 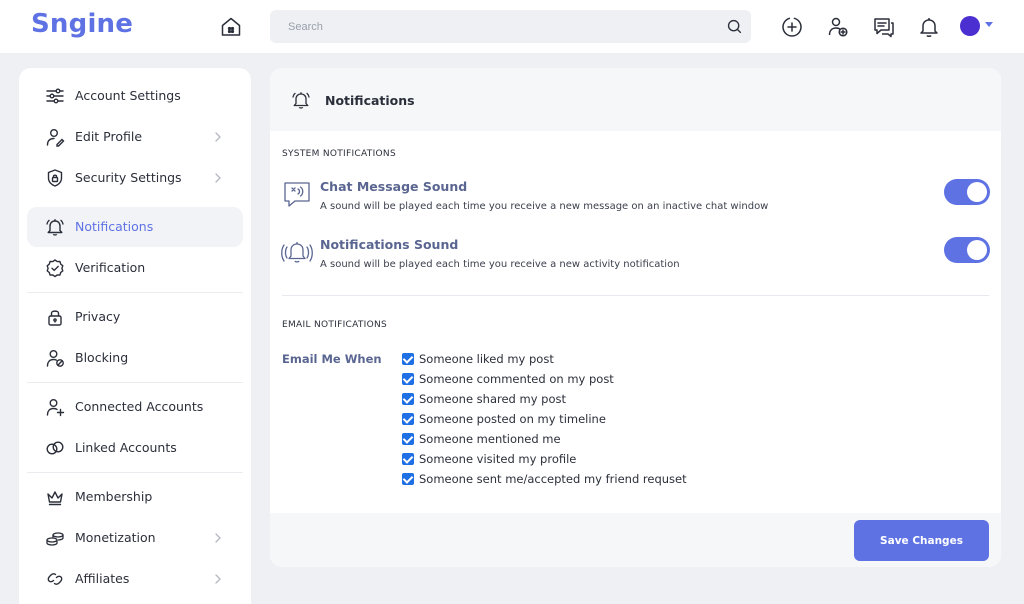 I want to click on save-changes-button: Save Changes, so click(x=921, y=540).